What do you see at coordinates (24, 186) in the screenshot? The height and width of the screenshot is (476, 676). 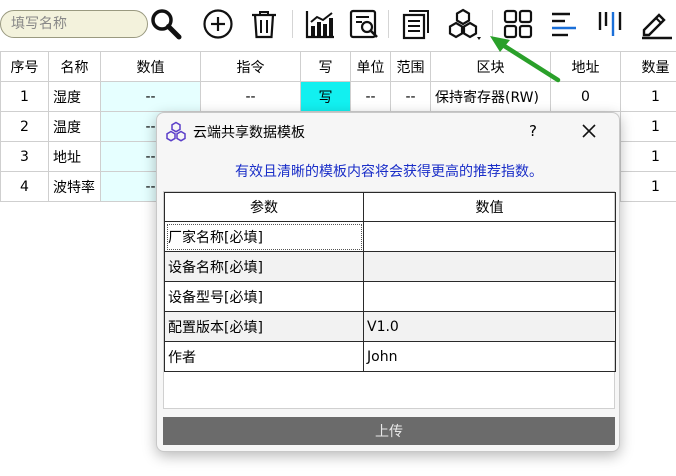 I see `row-index: 4` at bounding box center [24, 186].